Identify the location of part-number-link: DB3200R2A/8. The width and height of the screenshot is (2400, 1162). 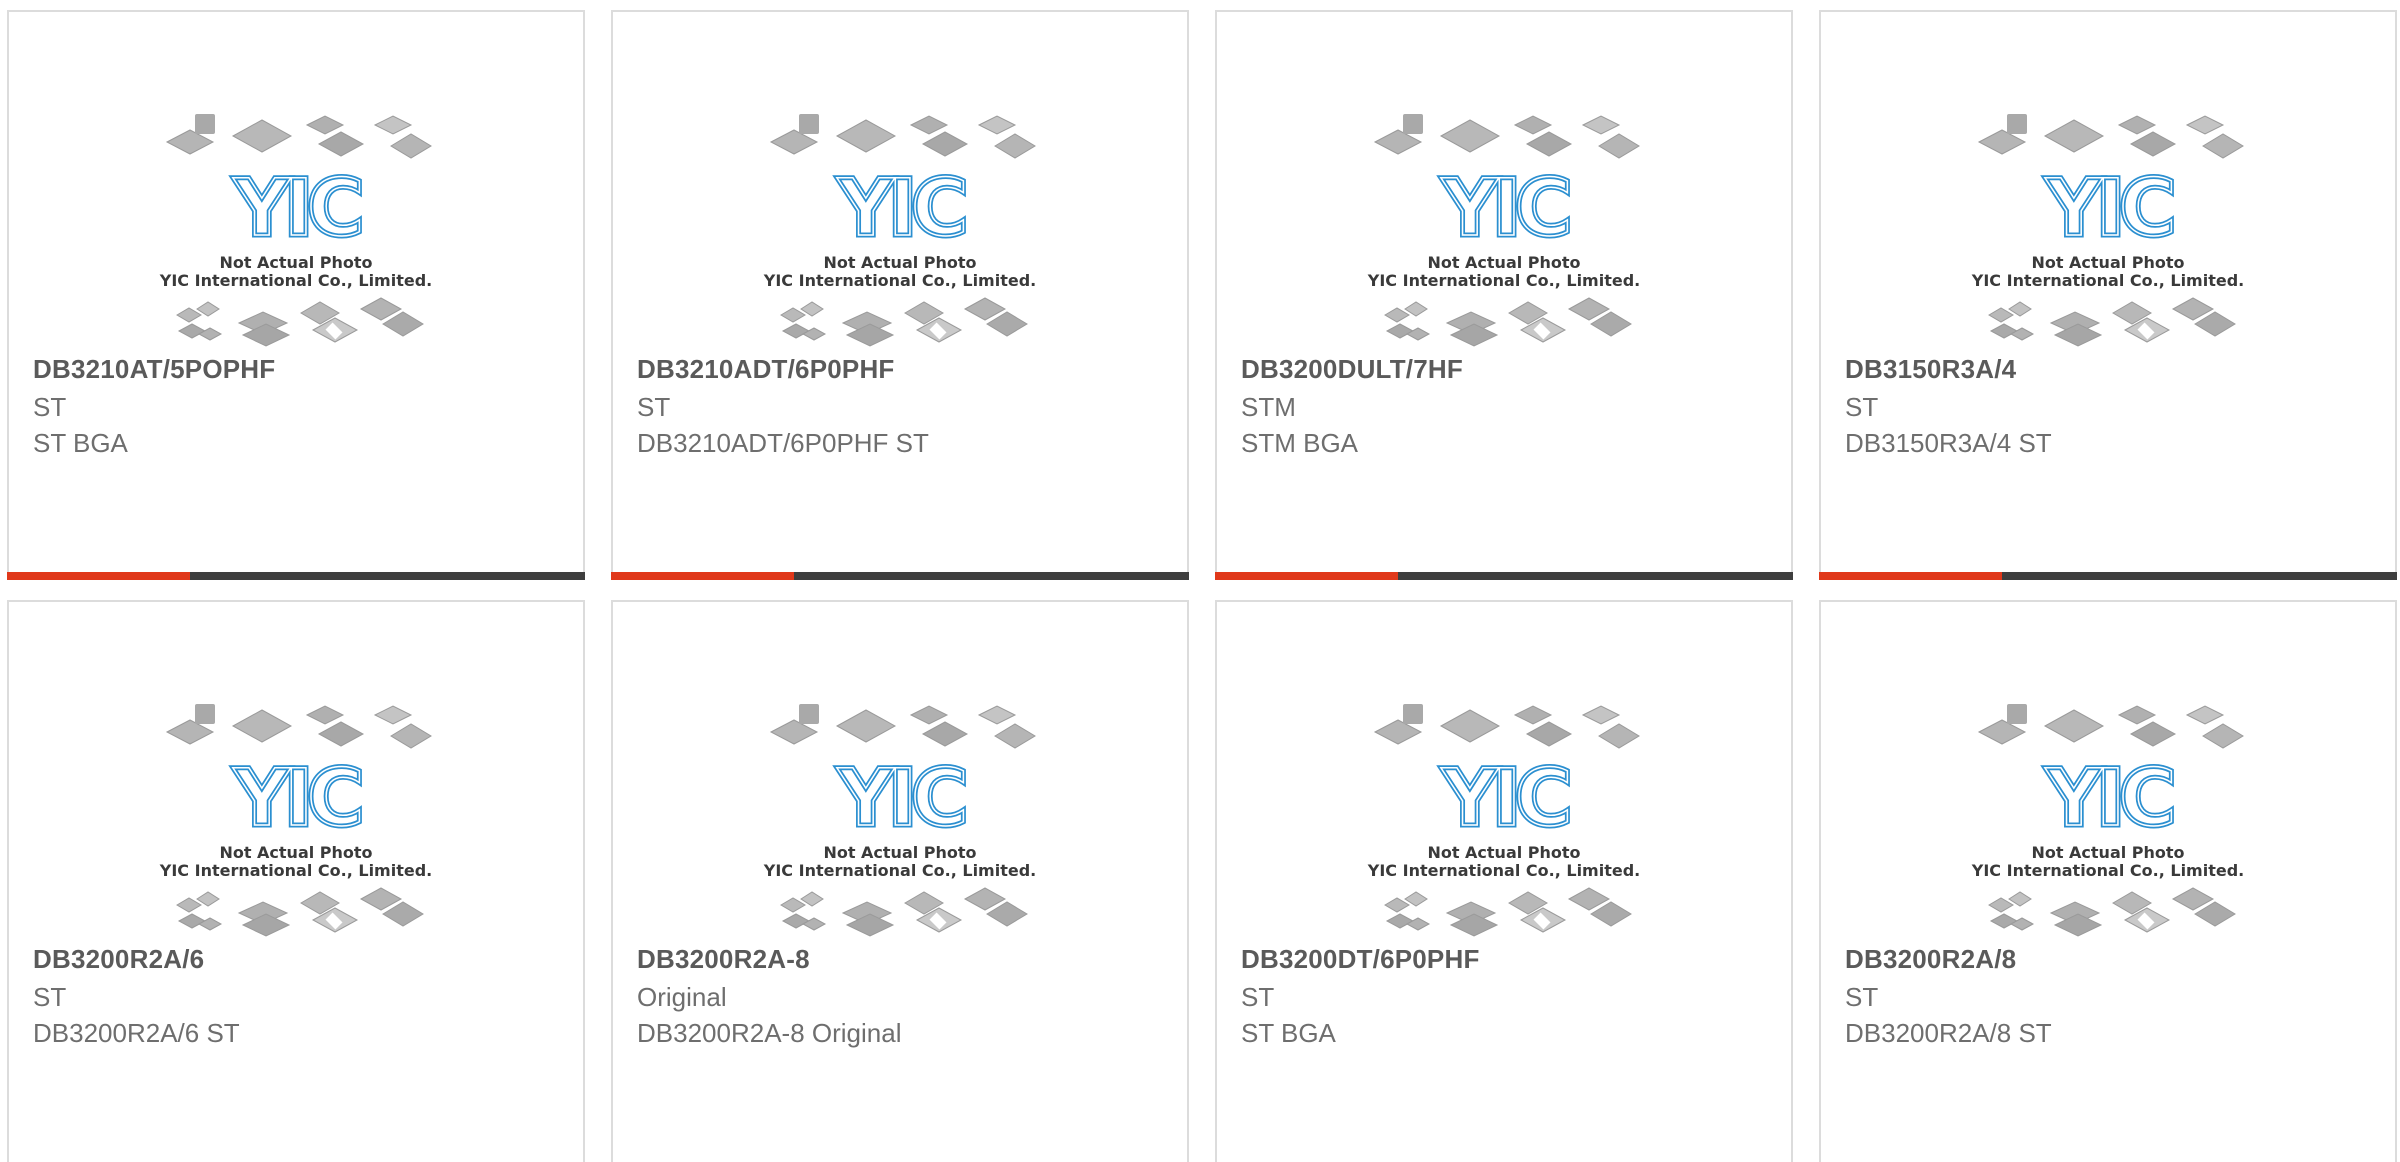
(1930, 959).